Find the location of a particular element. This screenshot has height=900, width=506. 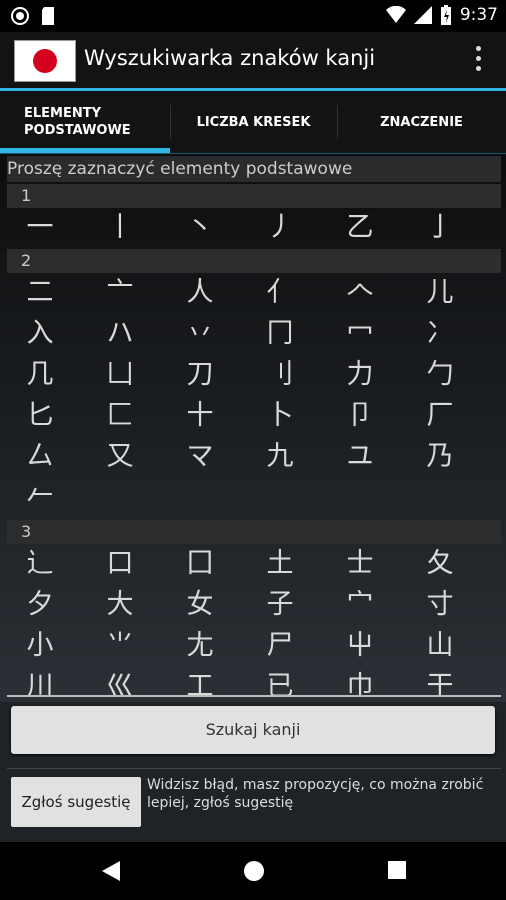

radical-item: 尢 is located at coordinates (200, 646).